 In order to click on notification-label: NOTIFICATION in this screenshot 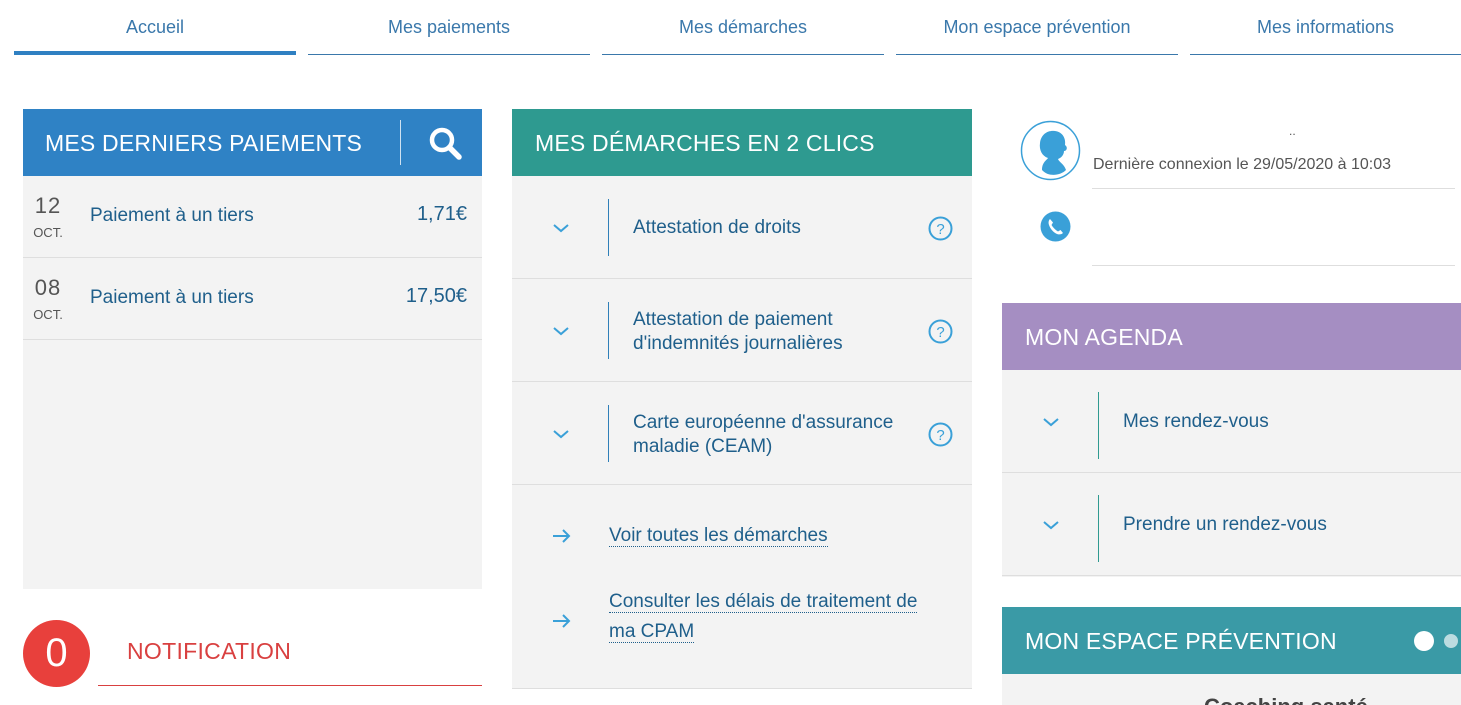, I will do `click(209, 651)`.